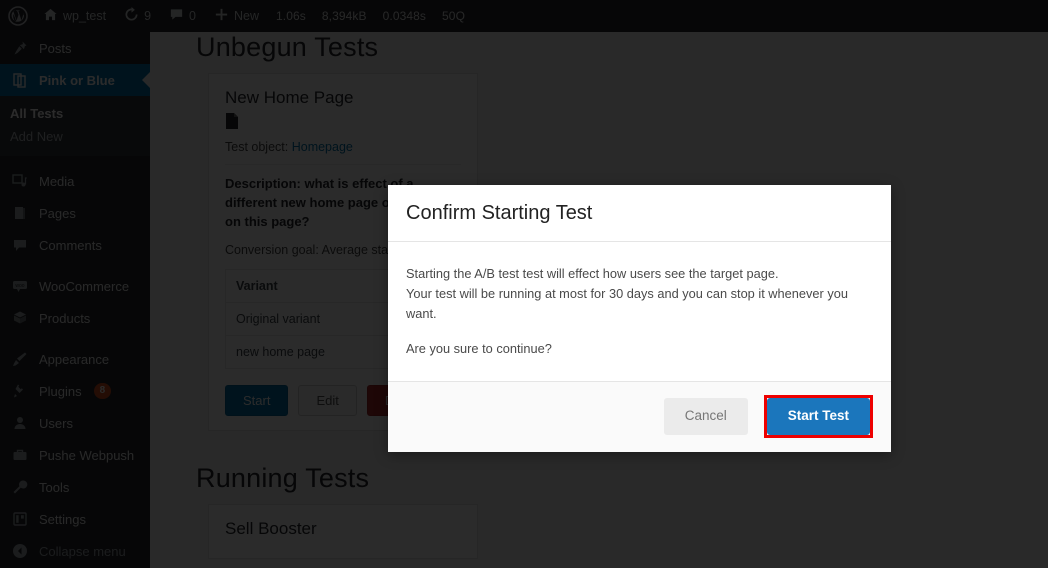 This screenshot has height=568, width=1048. Describe the element at coordinates (499, 213) in the screenshot. I see `dialog-title: Confirm Starting Test` at that location.